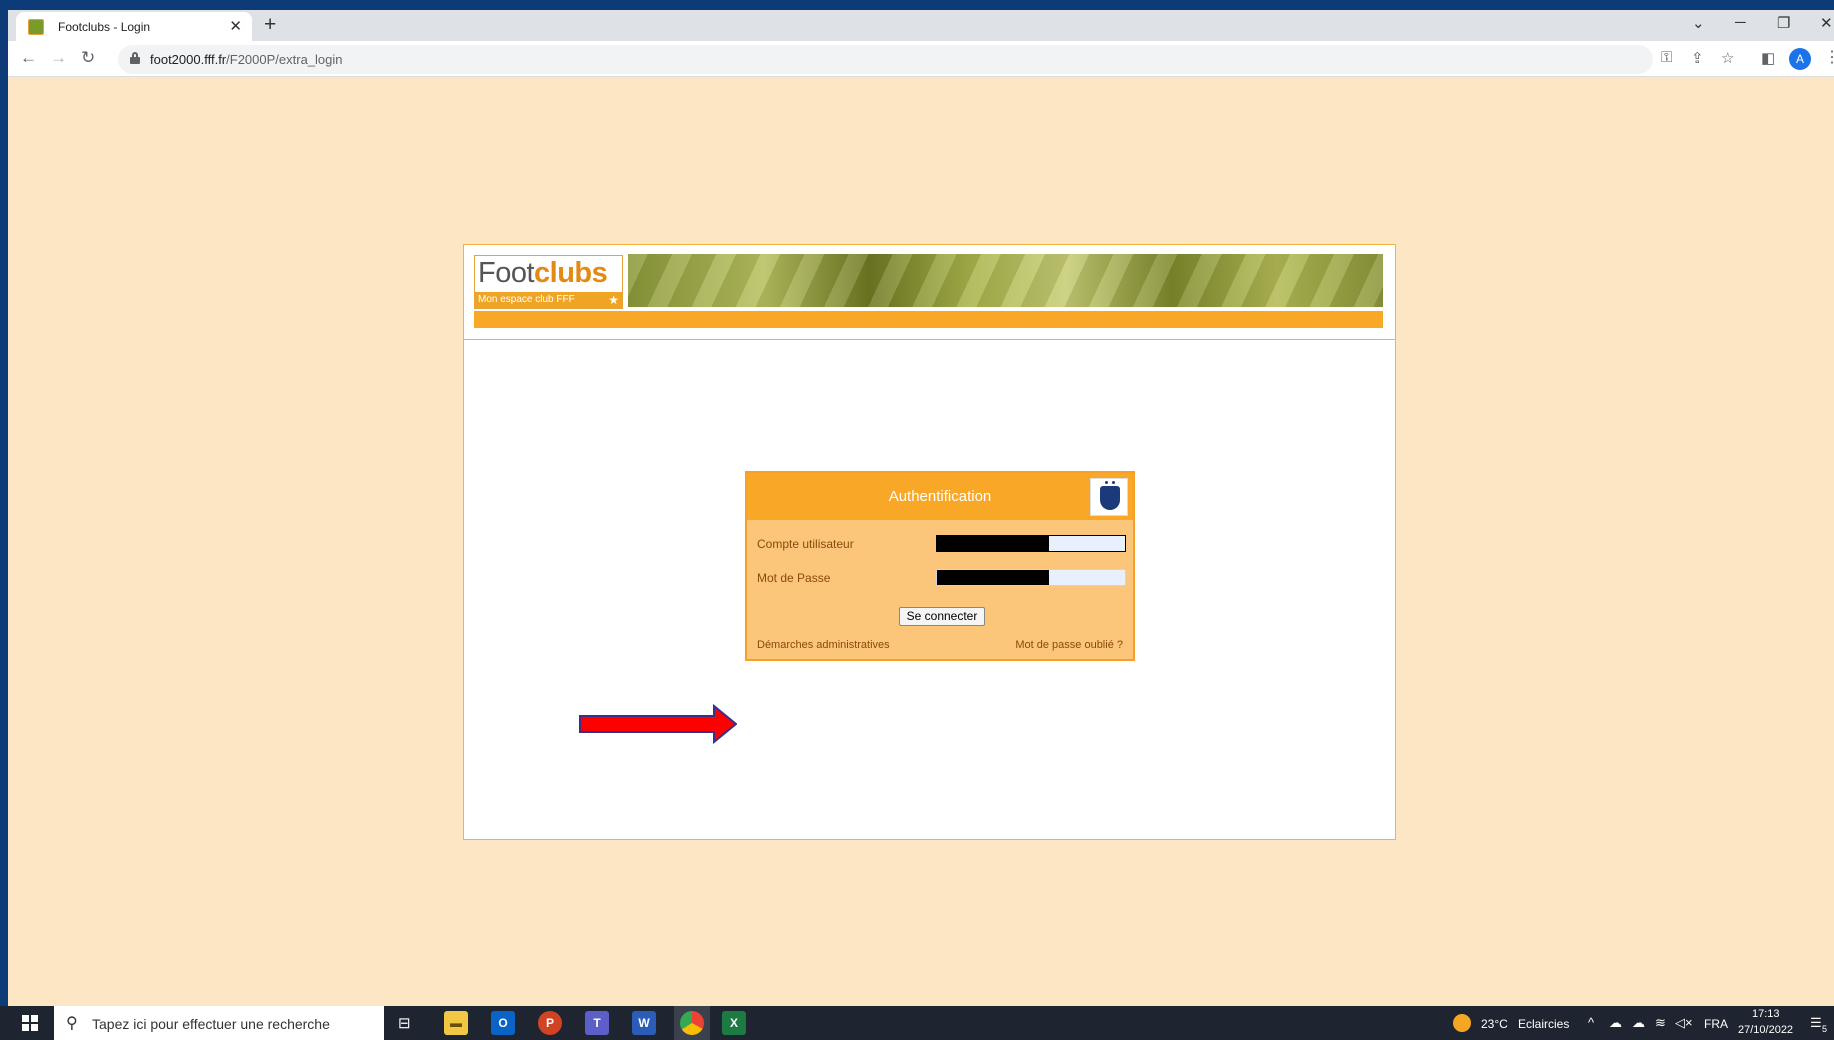  Describe the element at coordinates (1829, 57) in the screenshot. I see `menu-icon: ⋮` at that location.